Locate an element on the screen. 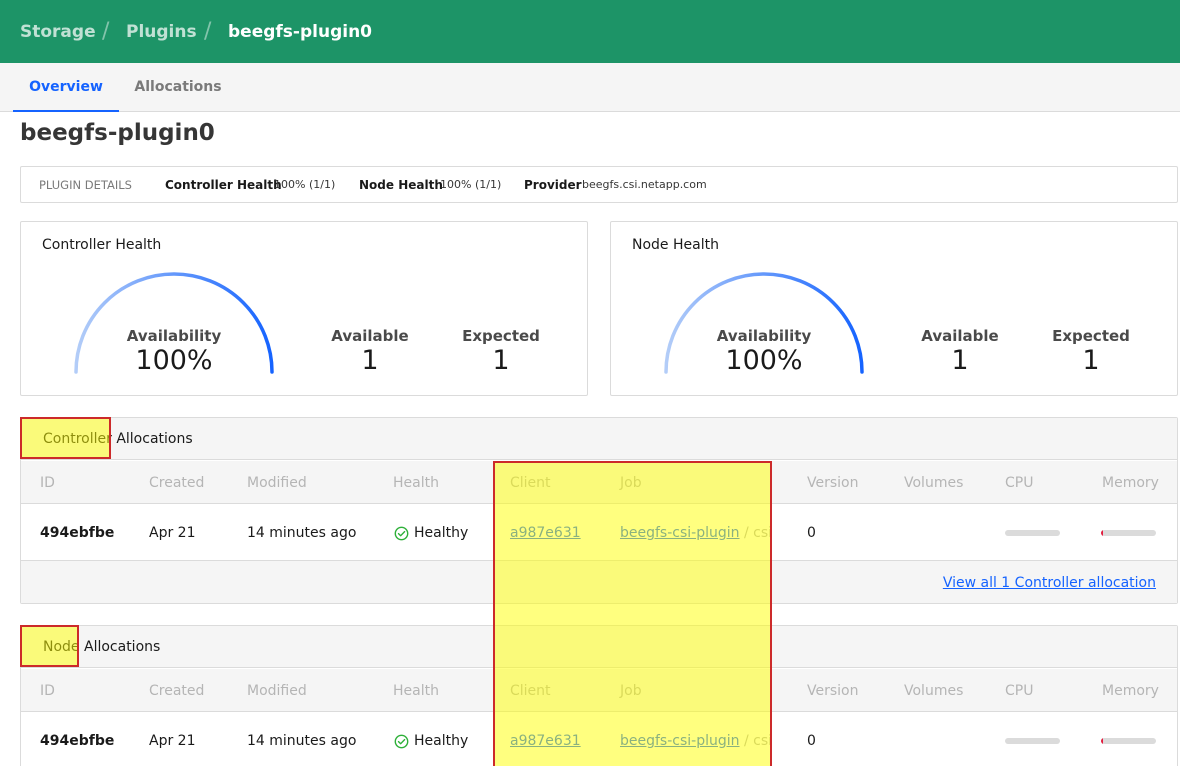 This screenshot has width=1180, height=766. tab-bar: Overview Allocations is located at coordinates (590, 87).